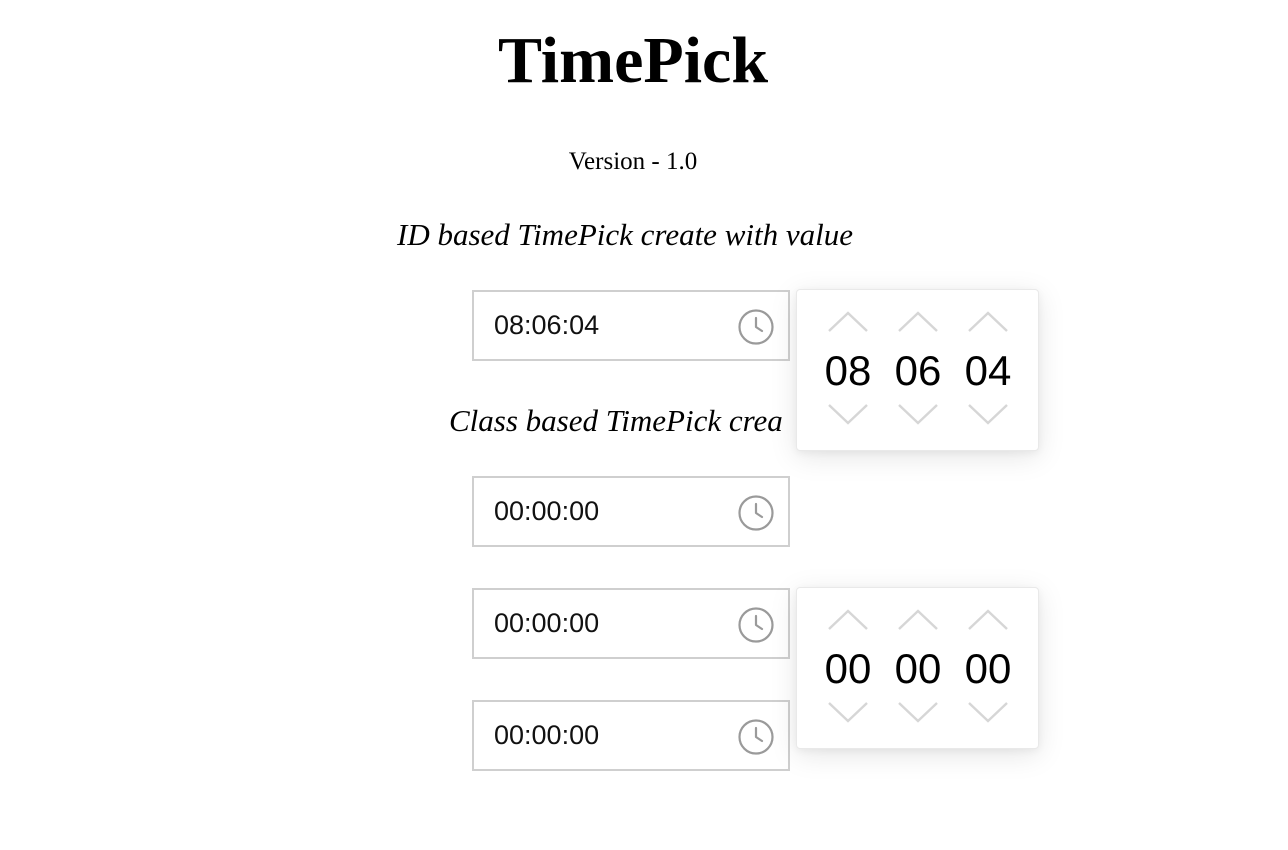 The width and height of the screenshot is (1288, 850). Describe the element at coordinates (631, 623) in the screenshot. I see `timepick-input-class-2: 00:00:00` at that location.